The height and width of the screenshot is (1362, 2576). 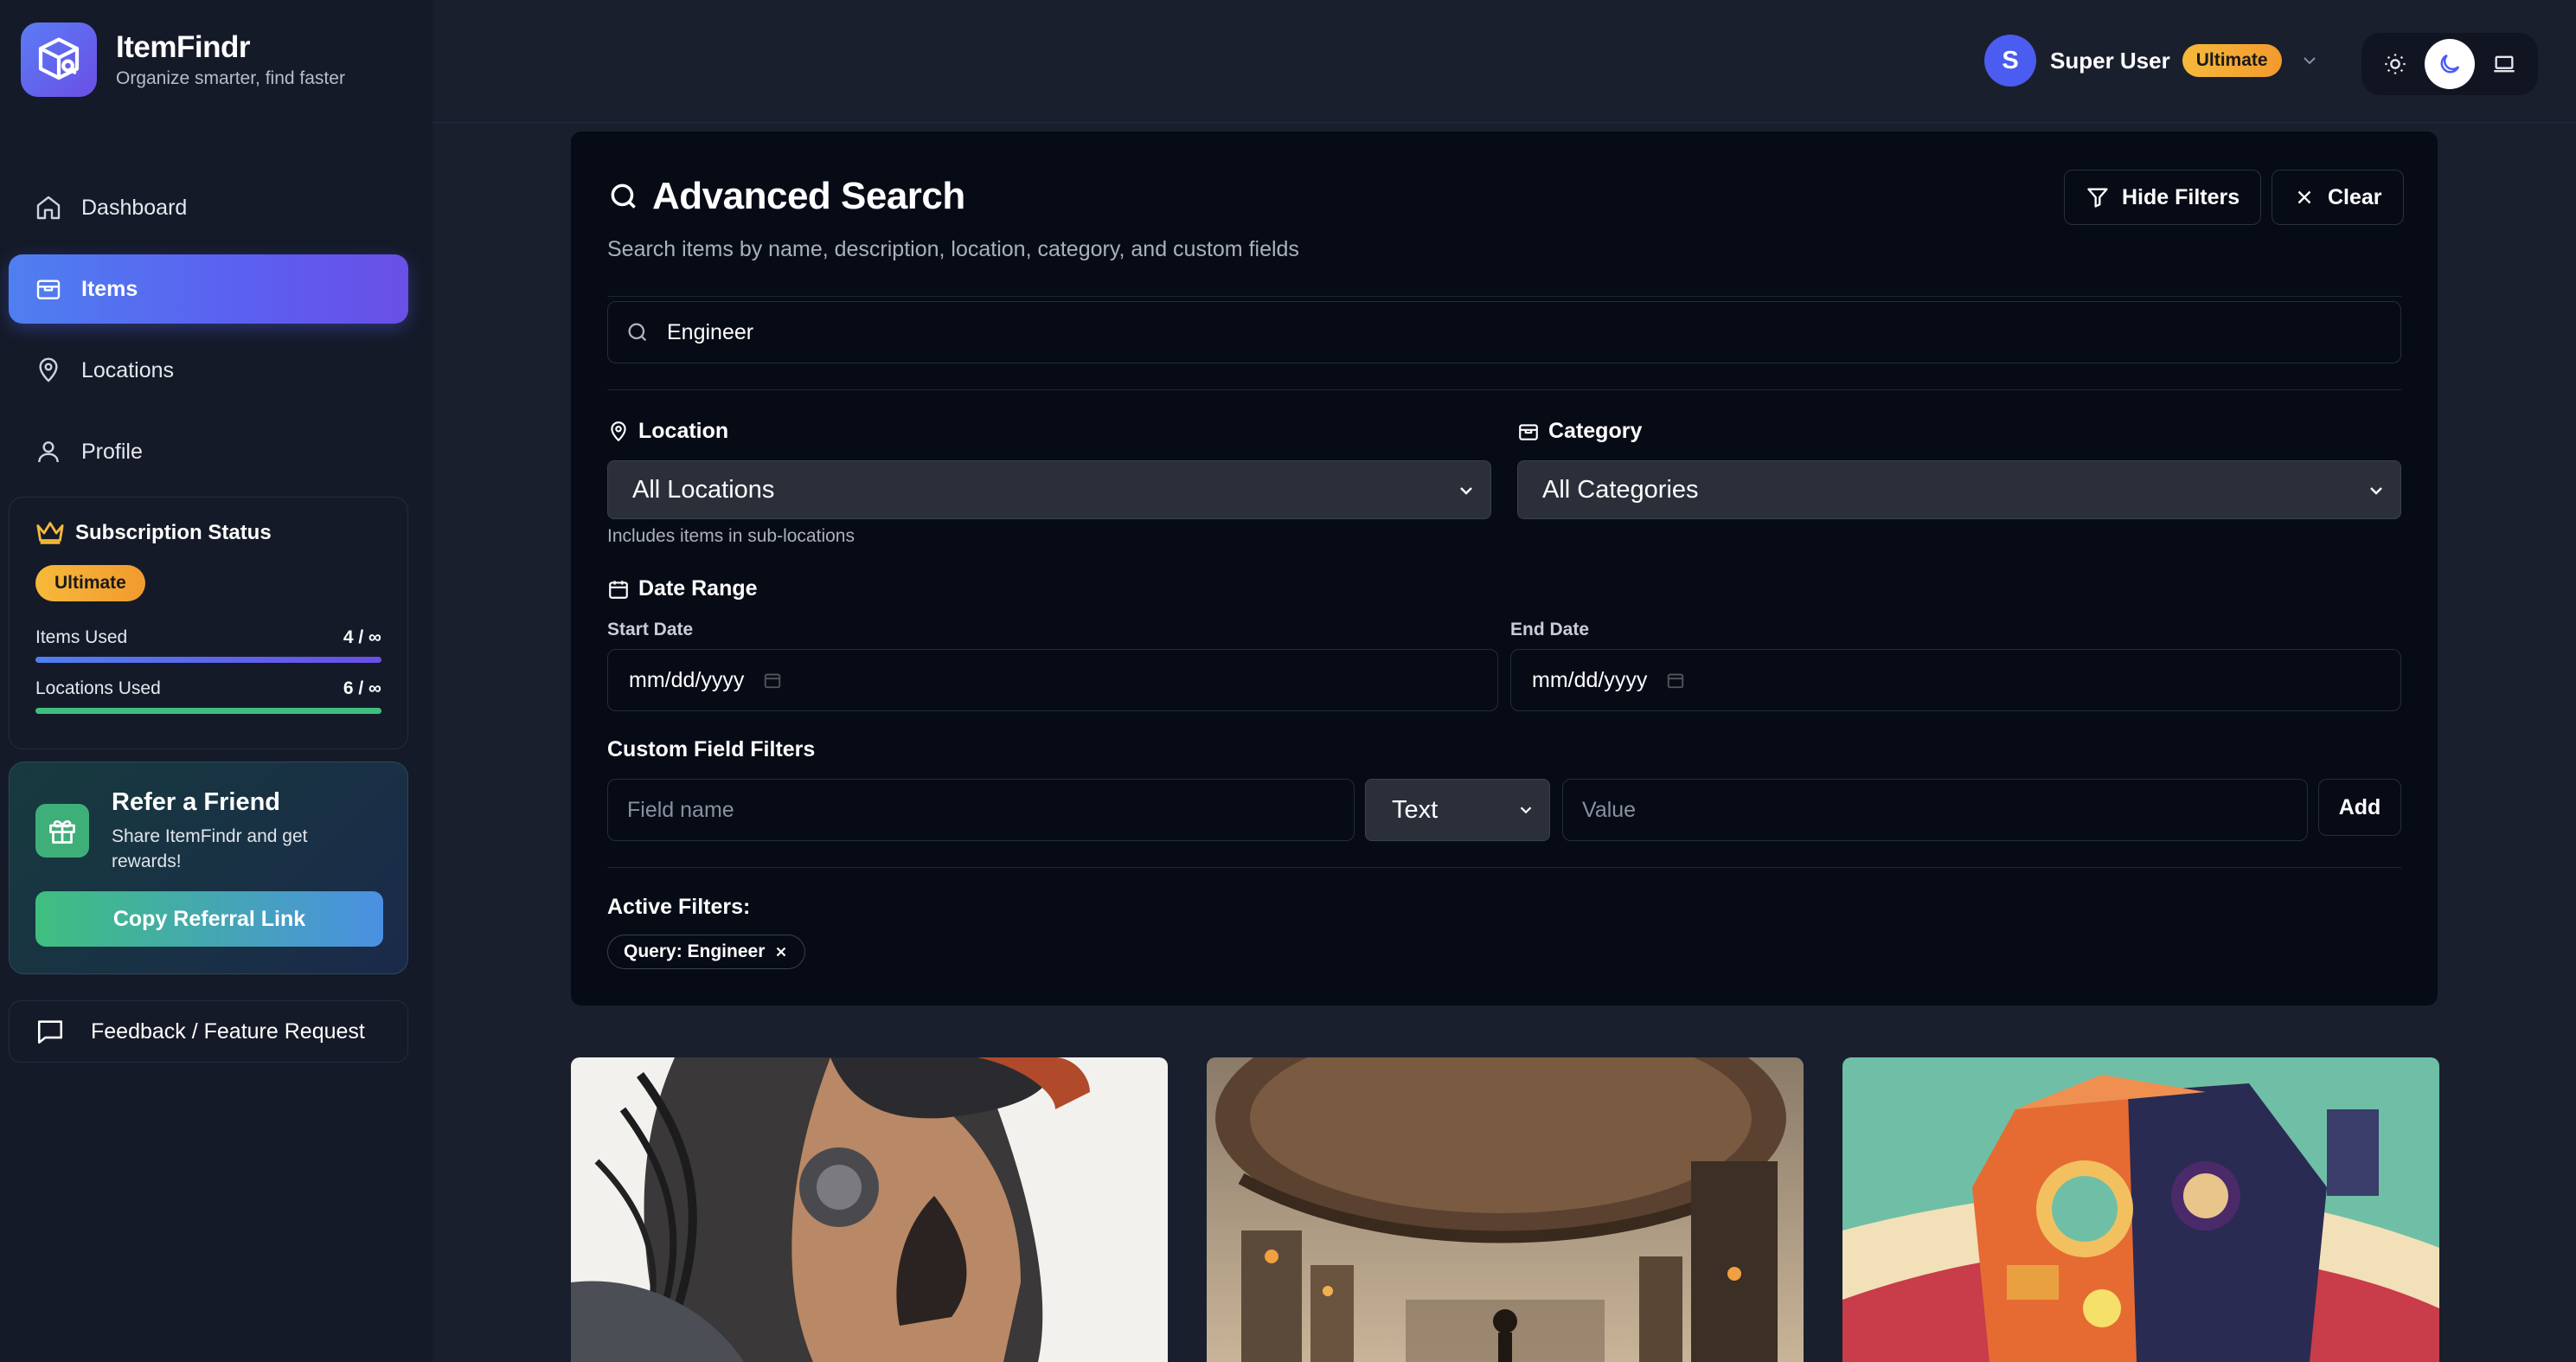 I want to click on referral-title: Refer a Friend, so click(x=196, y=802).